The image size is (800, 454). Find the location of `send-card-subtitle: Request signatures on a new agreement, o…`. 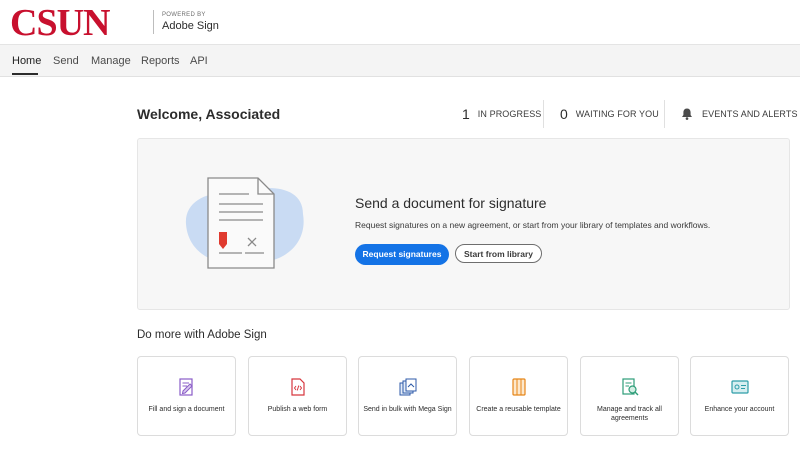

send-card-subtitle: Request signatures on a new agreement, o… is located at coordinates (533, 225).